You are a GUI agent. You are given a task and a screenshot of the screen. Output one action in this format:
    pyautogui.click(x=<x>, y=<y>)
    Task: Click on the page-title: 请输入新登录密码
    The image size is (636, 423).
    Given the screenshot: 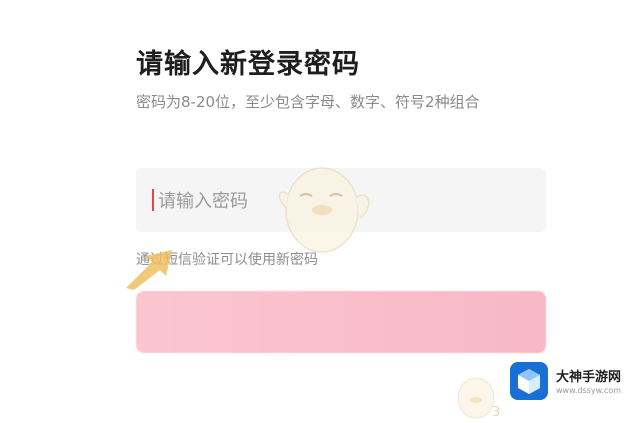 What is the action you would take?
    pyautogui.click(x=248, y=64)
    